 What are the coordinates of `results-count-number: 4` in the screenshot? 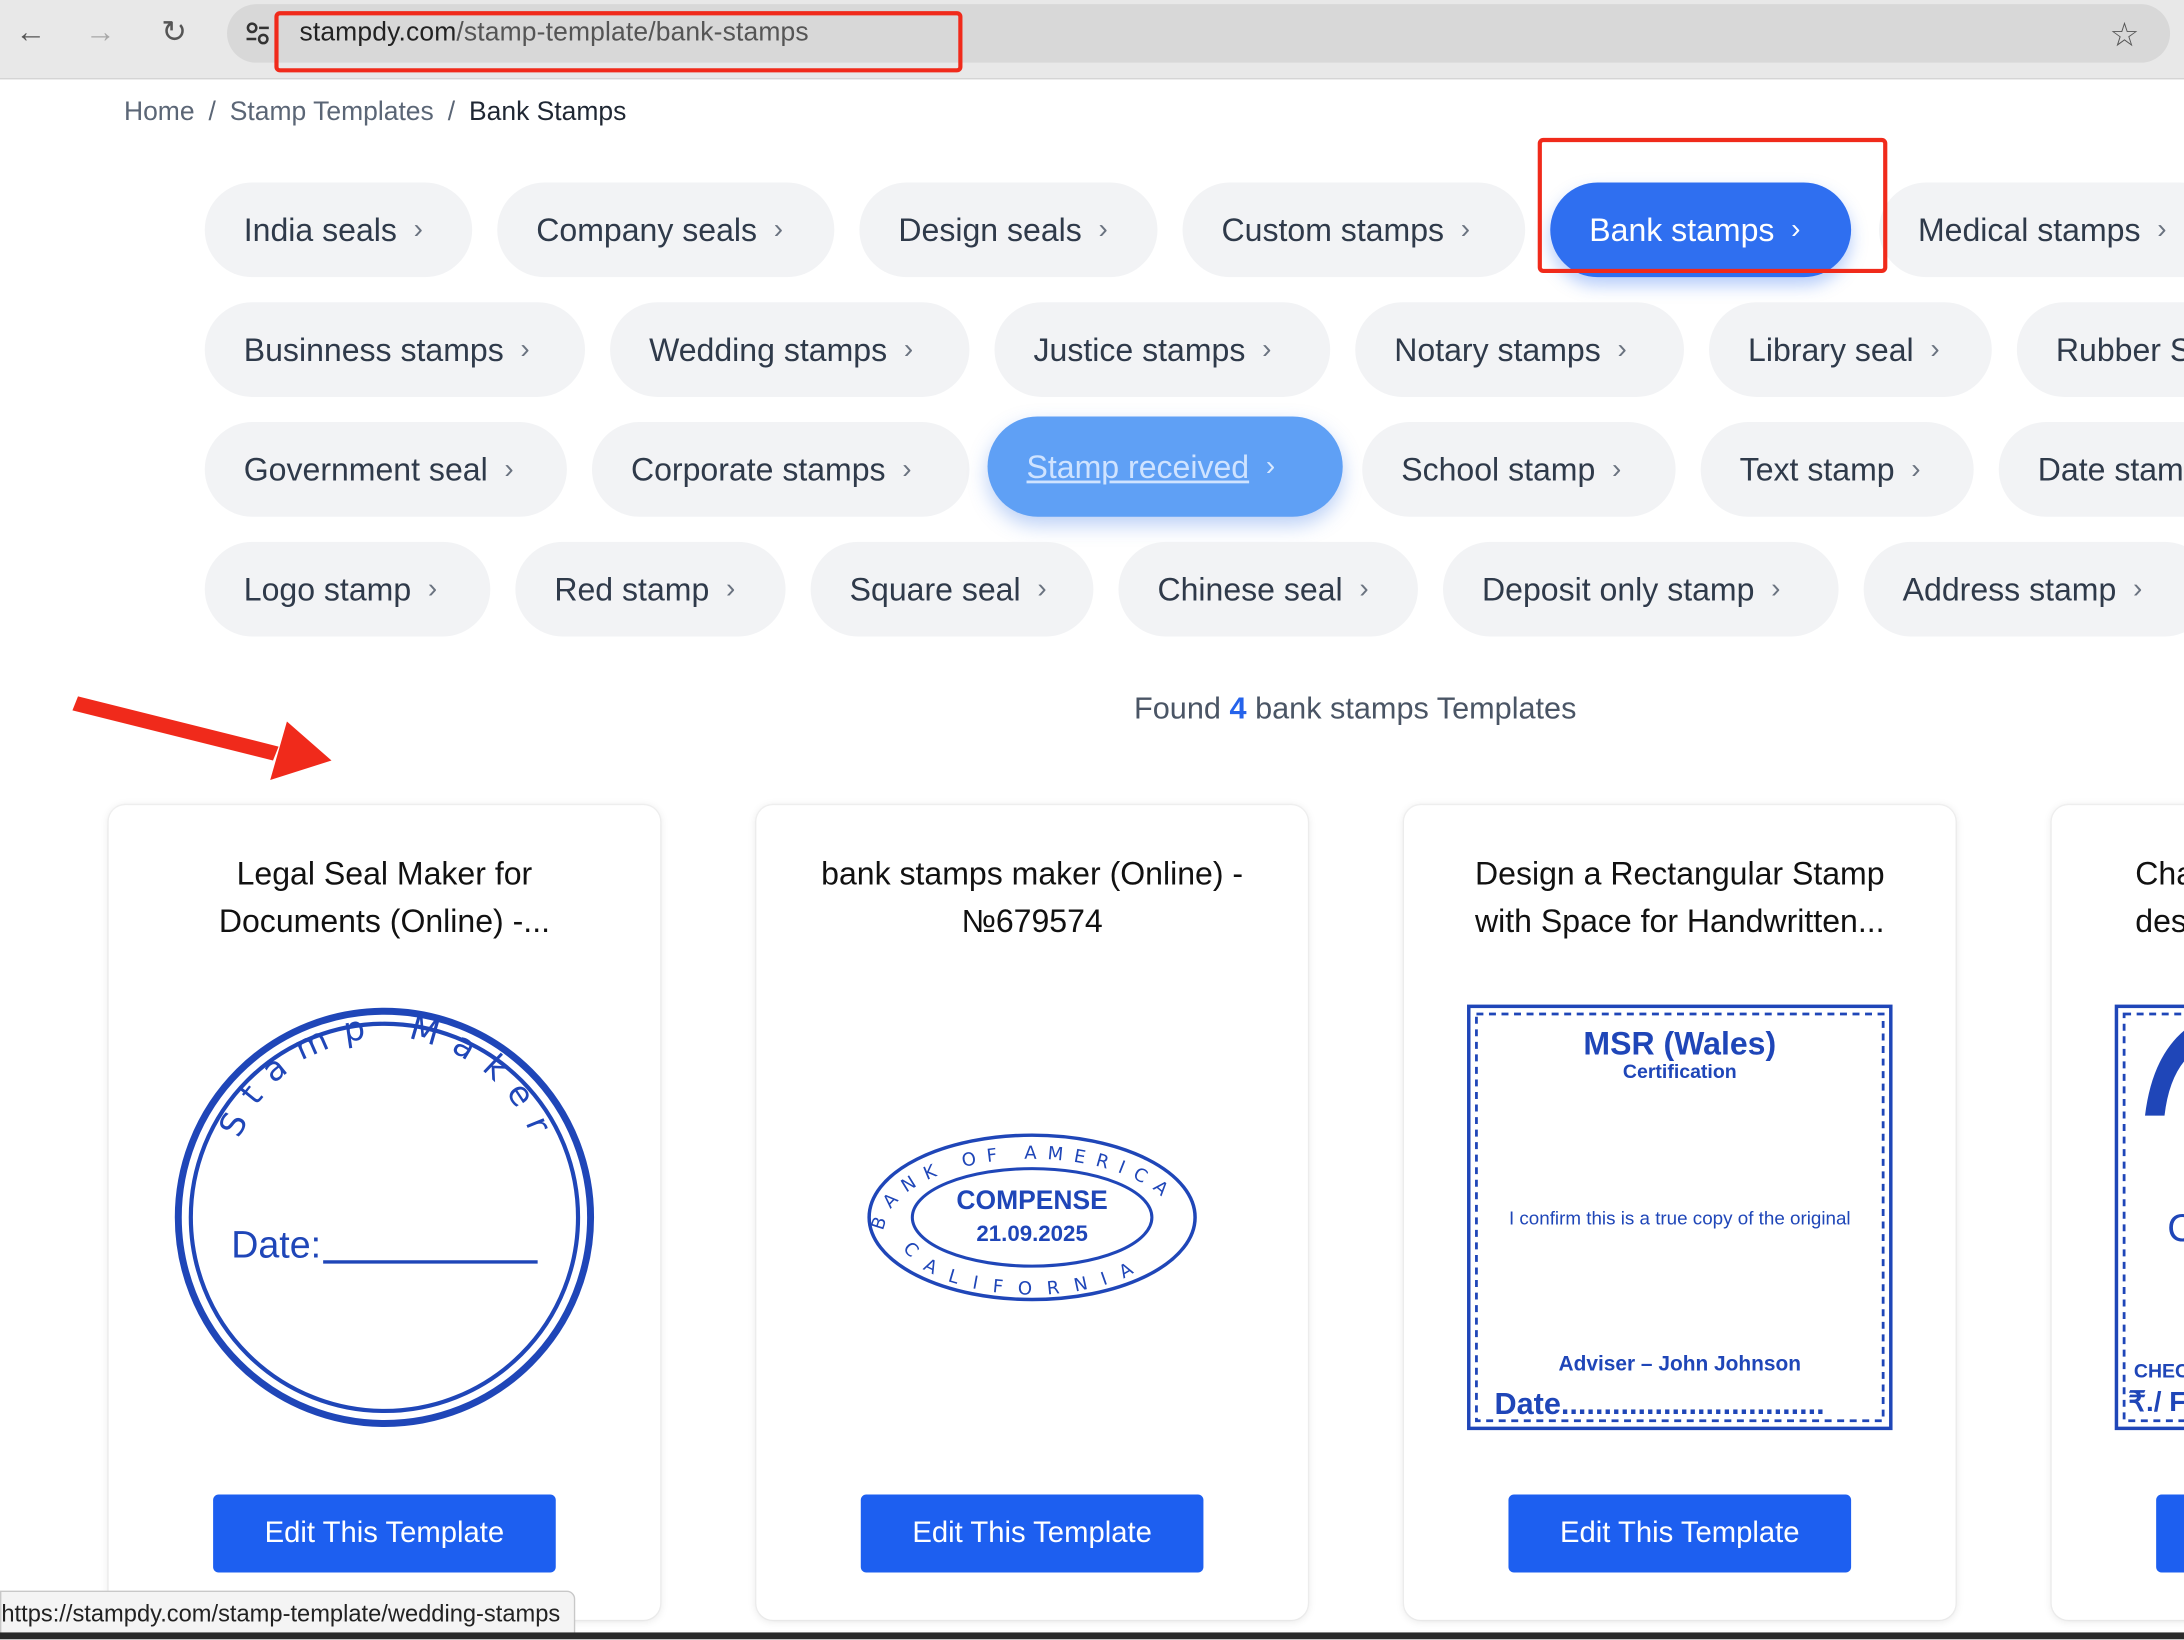 It's located at (1238, 708).